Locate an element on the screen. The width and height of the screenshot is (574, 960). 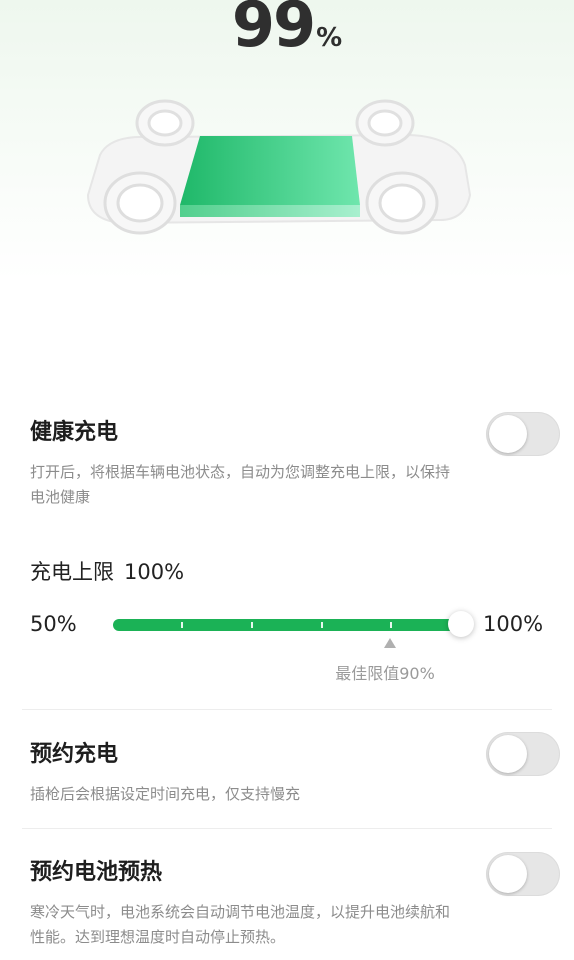
battery-pack is located at coordinates (270, 176).